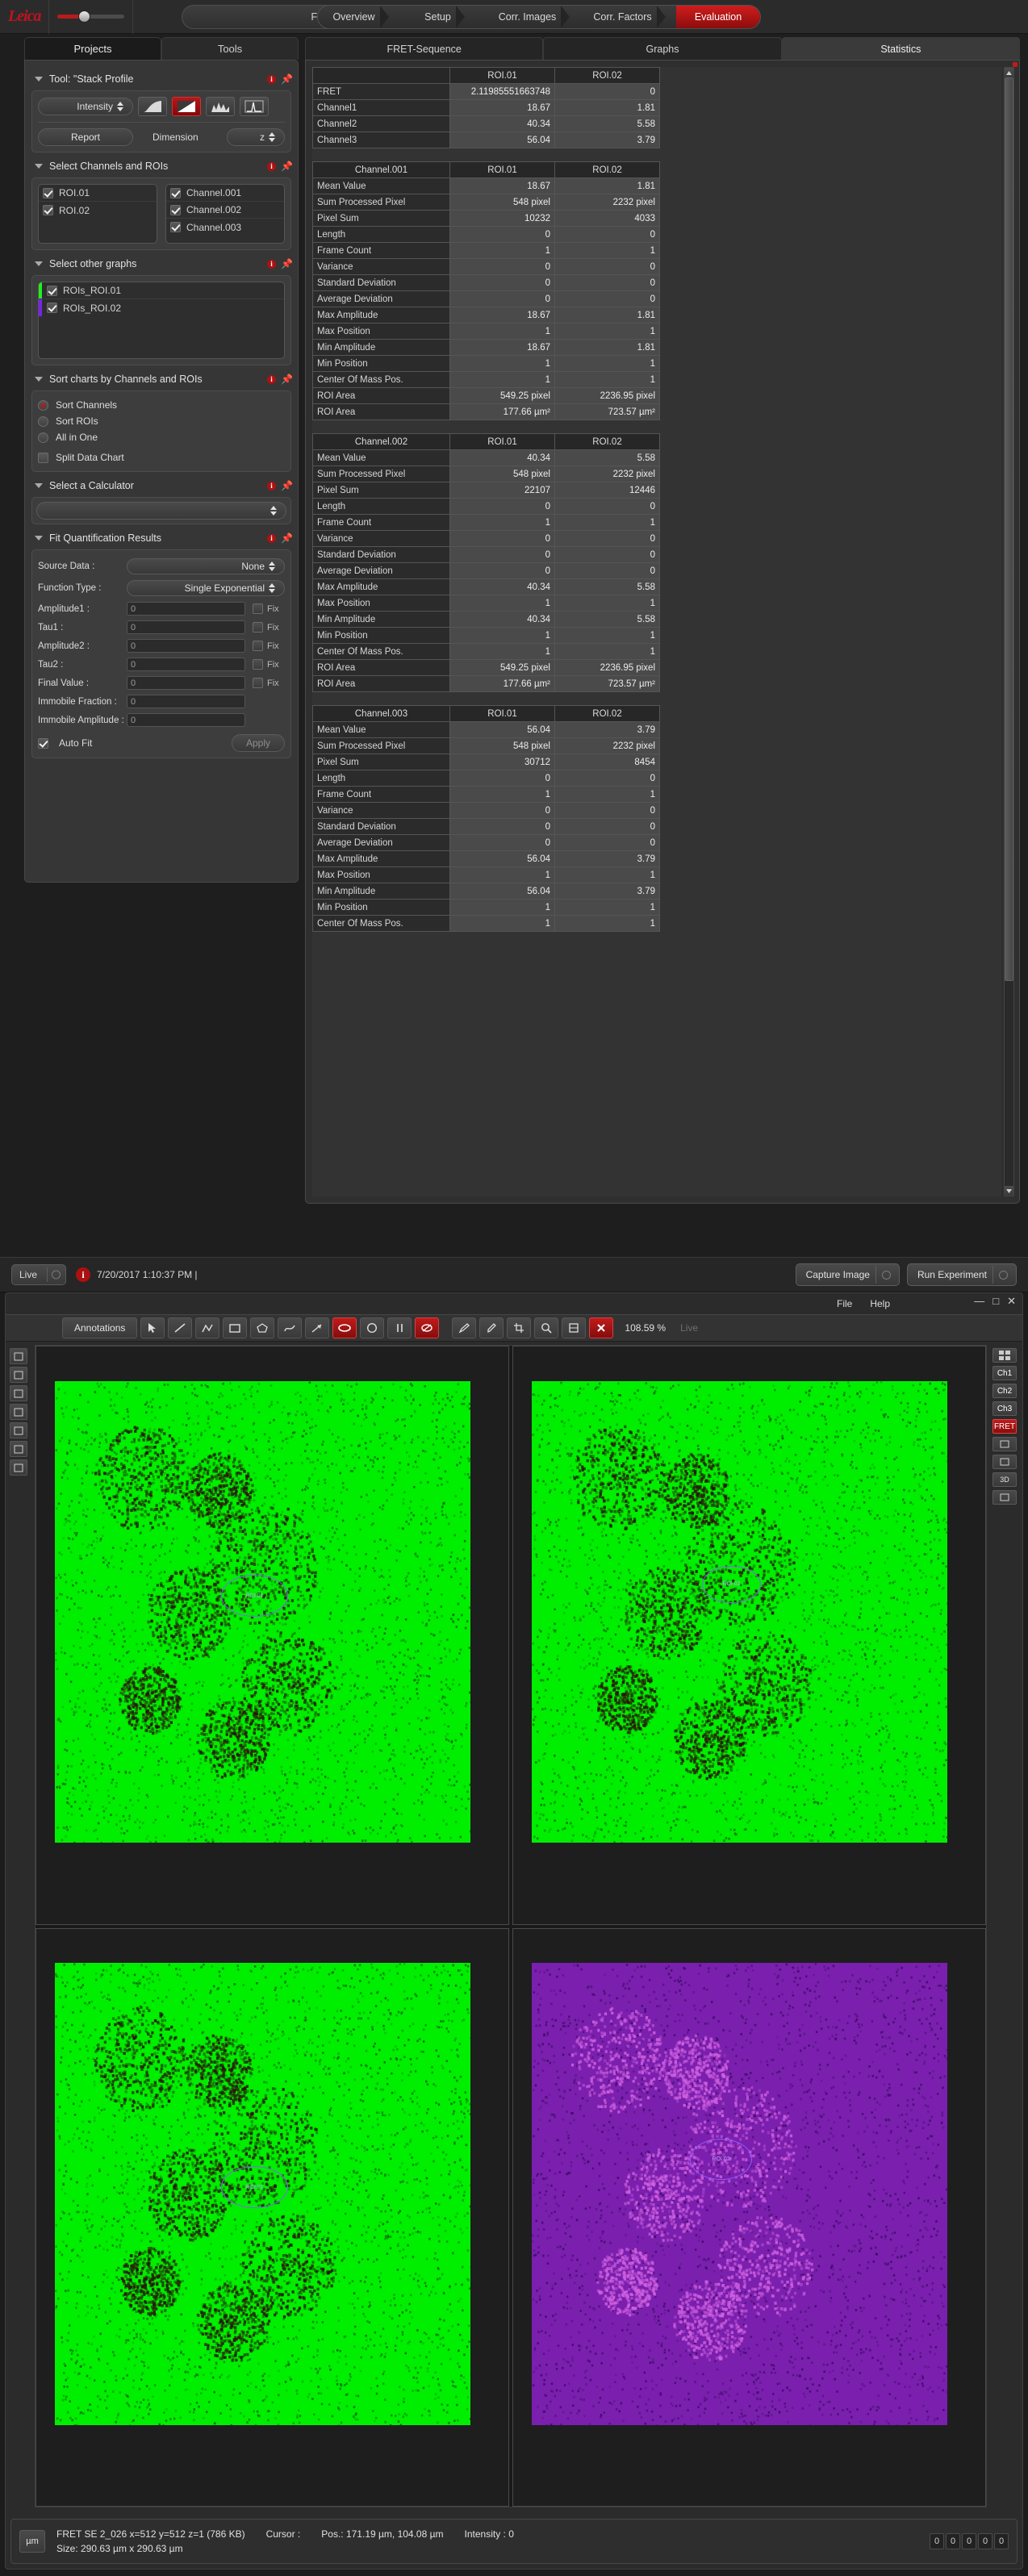 The width and height of the screenshot is (1028, 2576). Describe the element at coordinates (287, 79) in the screenshot. I see `pin-icon: 📌` at that location.